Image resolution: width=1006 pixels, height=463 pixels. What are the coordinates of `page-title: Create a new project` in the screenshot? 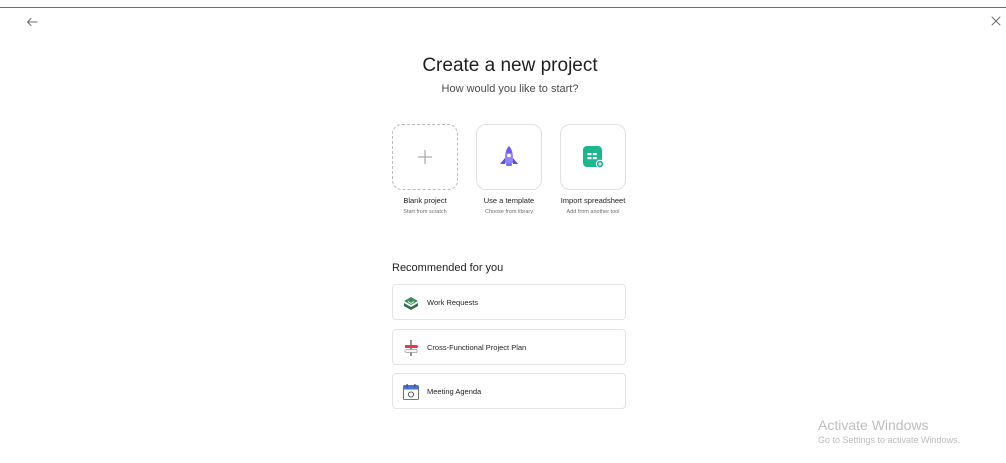 It's located at (510, 65).